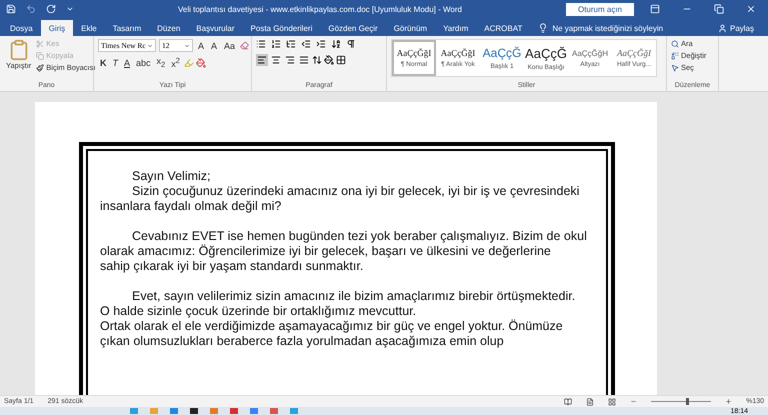 The image size is (768, 415). Describe the element at coordinates (359, 236) in the screenshot. I see `text-line: Cevabınız EVET ise hemen bugünden tezi yok beraber çalışmalıyız. Bizim de okul` at that location.